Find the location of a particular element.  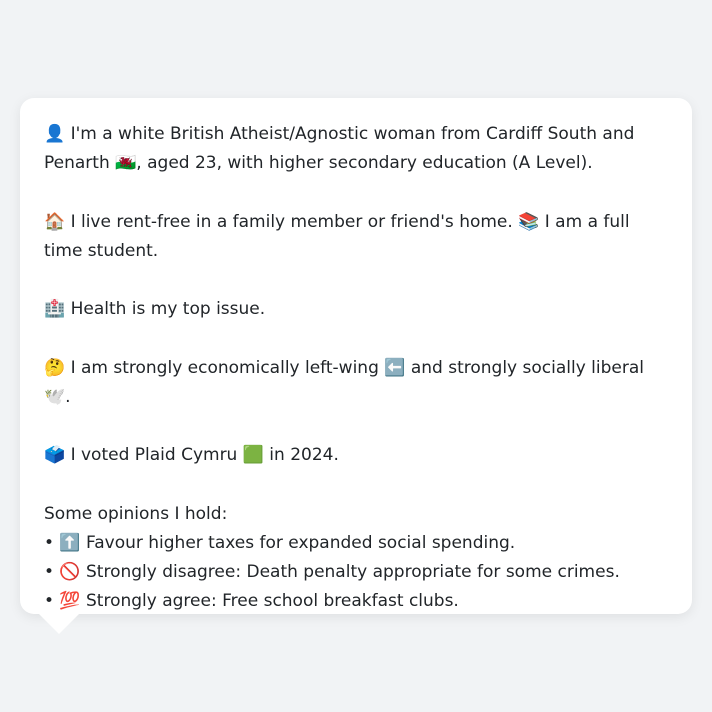

top-issue-text: 🏥 Health is my top issue. is located at coordinates (155, 309).